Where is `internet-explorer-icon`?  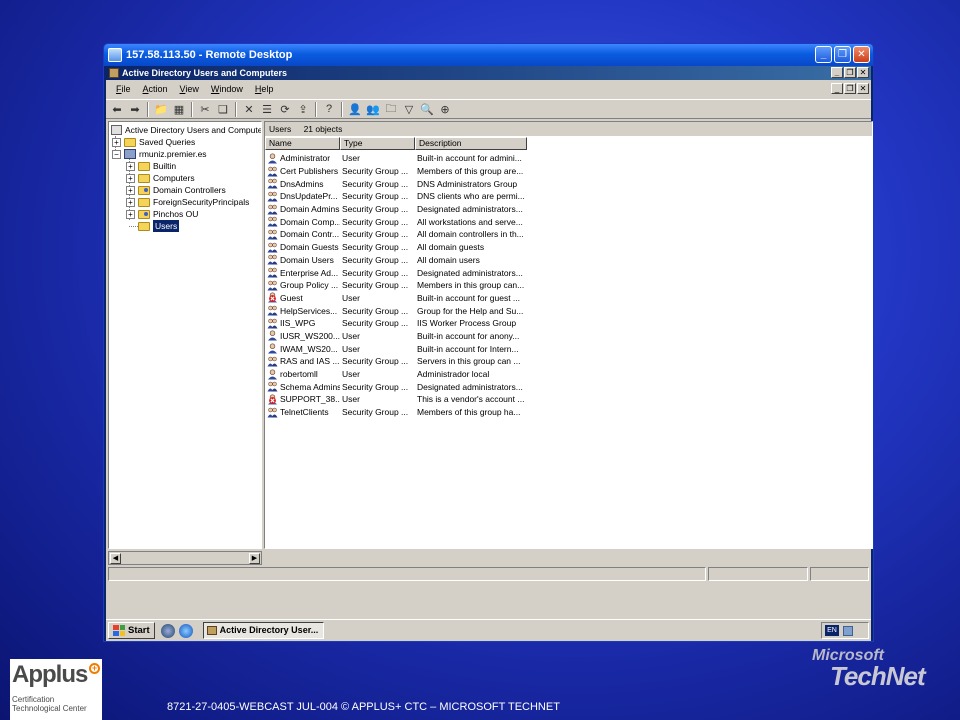 internet-explorer-icon is located at coordinates (185, 630).